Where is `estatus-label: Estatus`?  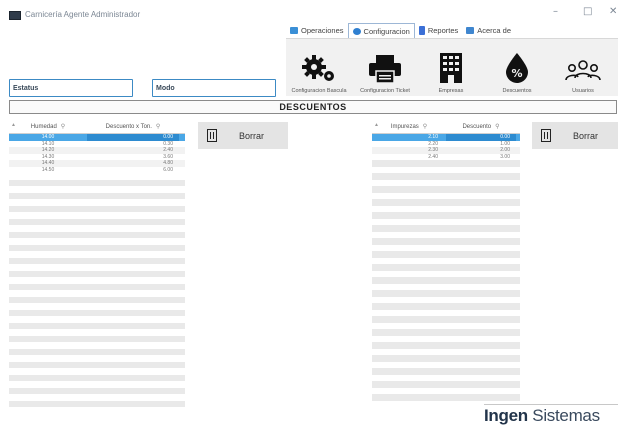 estatus-label: Estatus is located at coordinates (26, 88).